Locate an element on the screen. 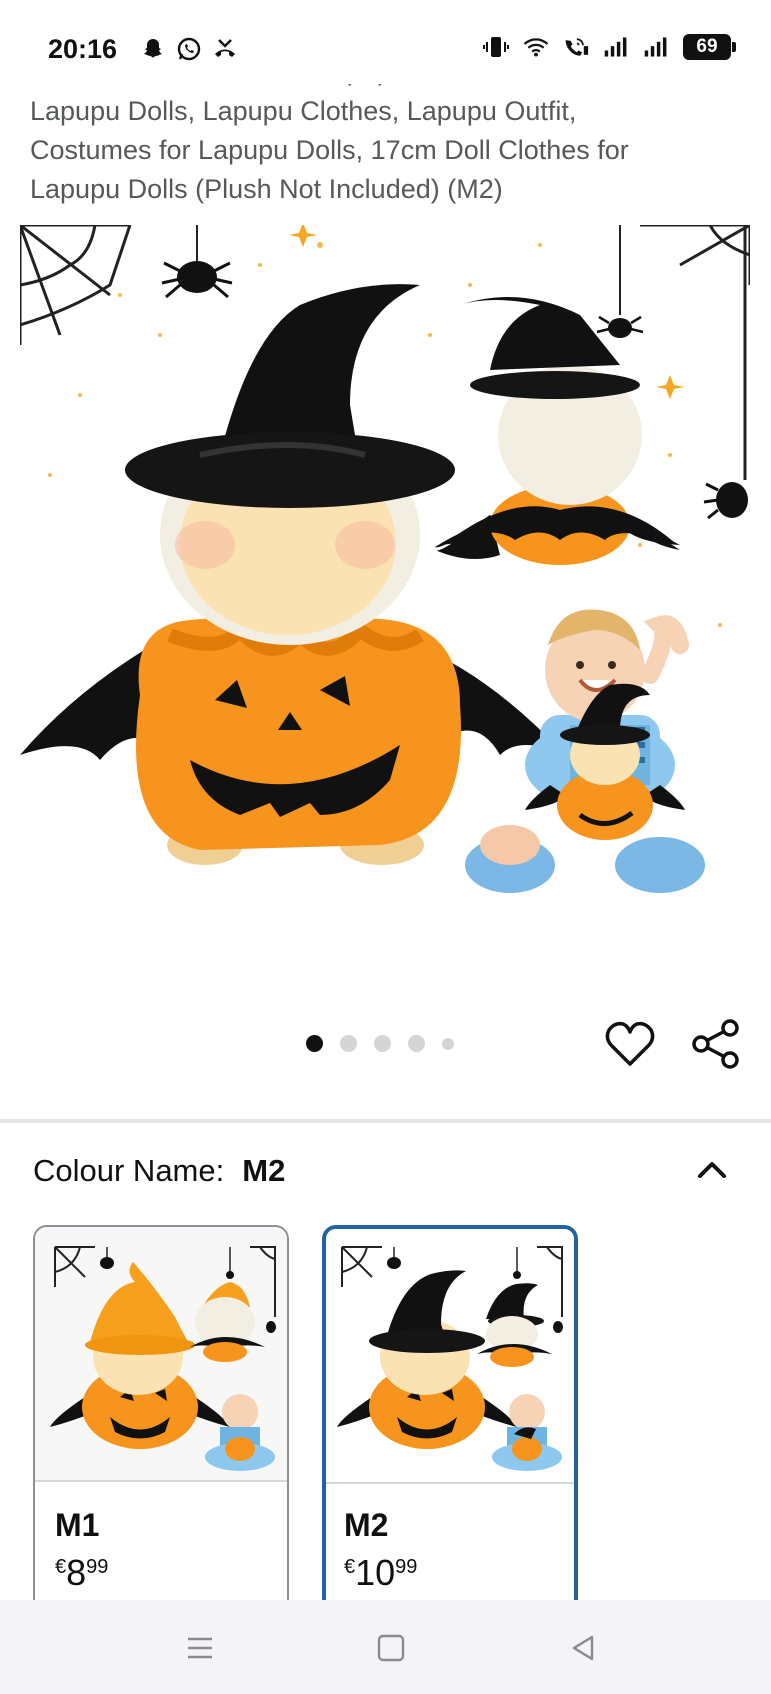 This screenshot has height=1694, width=771. recent-apps-button is located at coordinates (200, 1648).